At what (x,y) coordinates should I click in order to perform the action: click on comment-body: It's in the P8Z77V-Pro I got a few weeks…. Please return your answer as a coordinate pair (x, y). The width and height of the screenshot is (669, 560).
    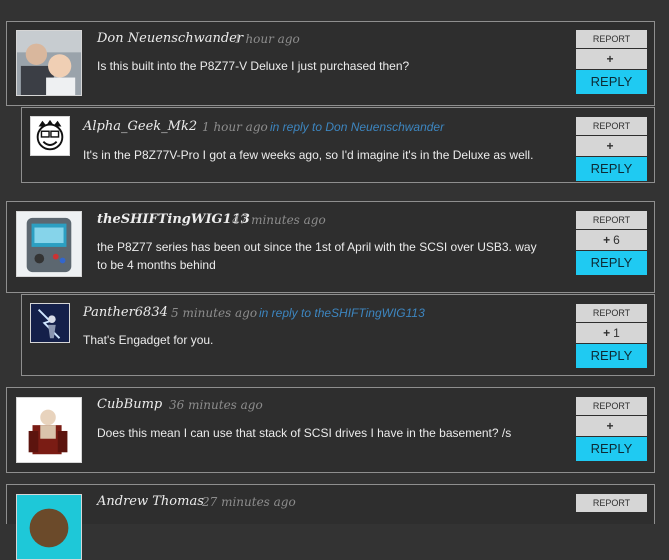
    Looking at the image, I should click on (308, 155).